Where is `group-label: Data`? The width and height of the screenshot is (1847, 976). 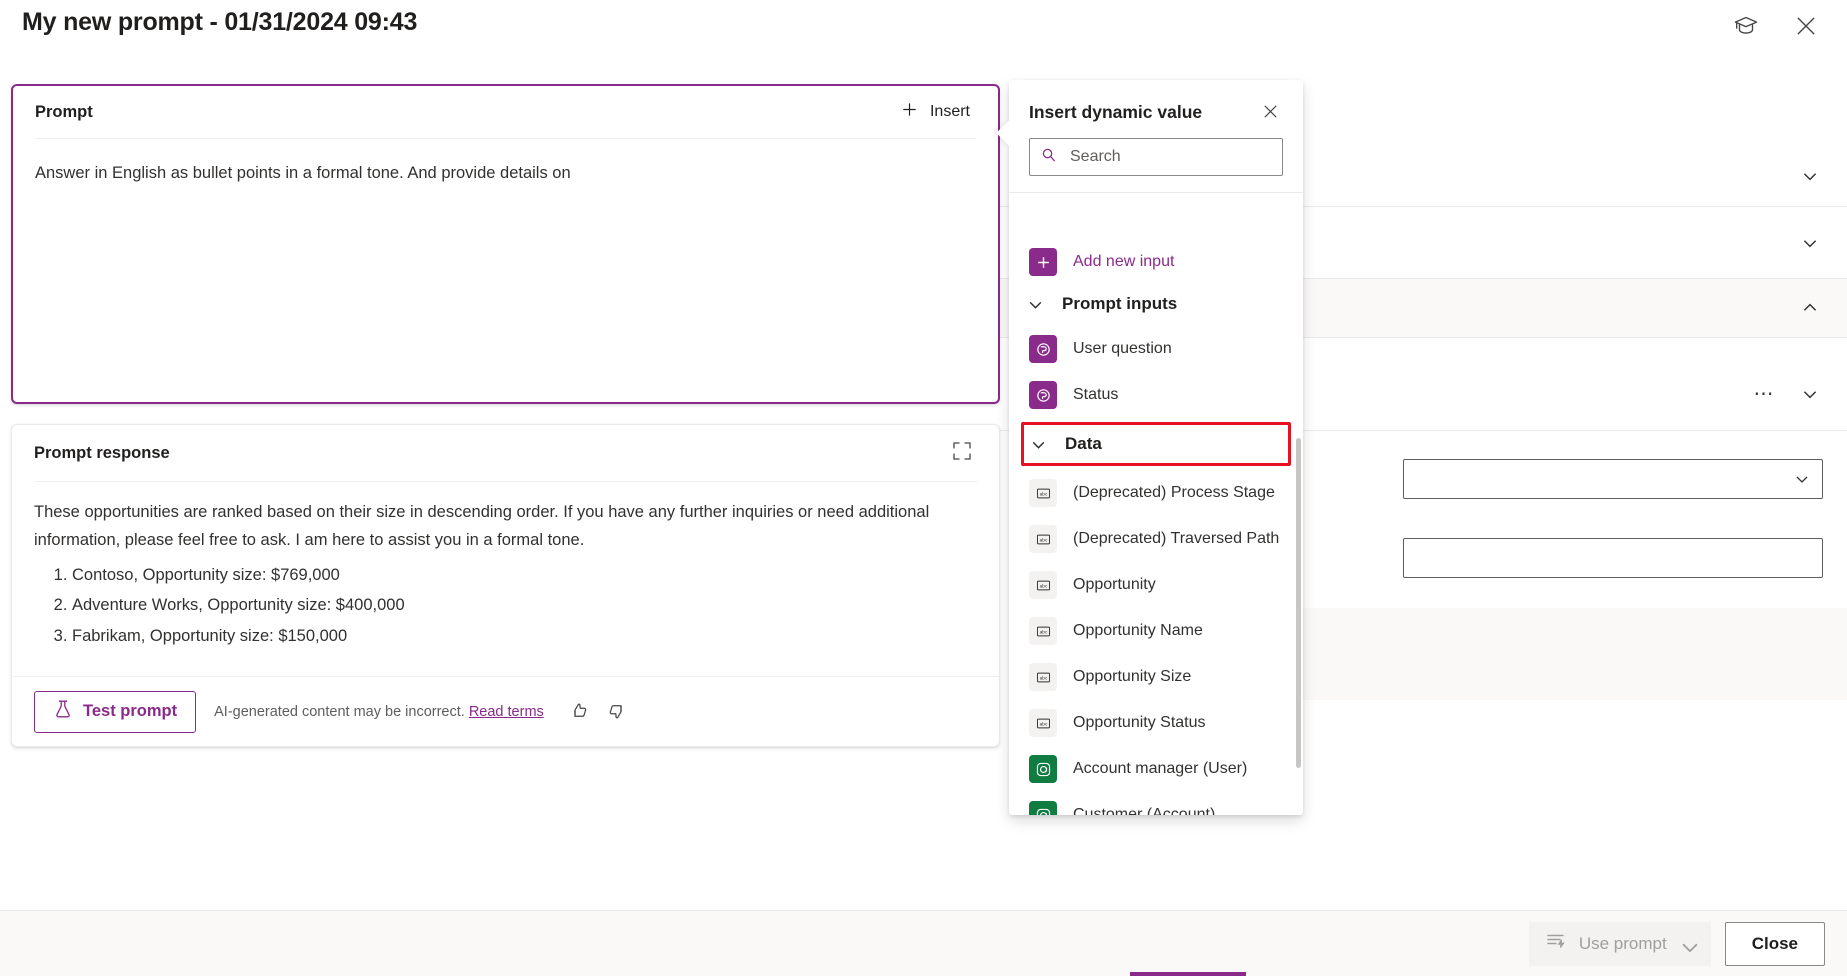
group-label: Data is located at coordinates (1083, 443).